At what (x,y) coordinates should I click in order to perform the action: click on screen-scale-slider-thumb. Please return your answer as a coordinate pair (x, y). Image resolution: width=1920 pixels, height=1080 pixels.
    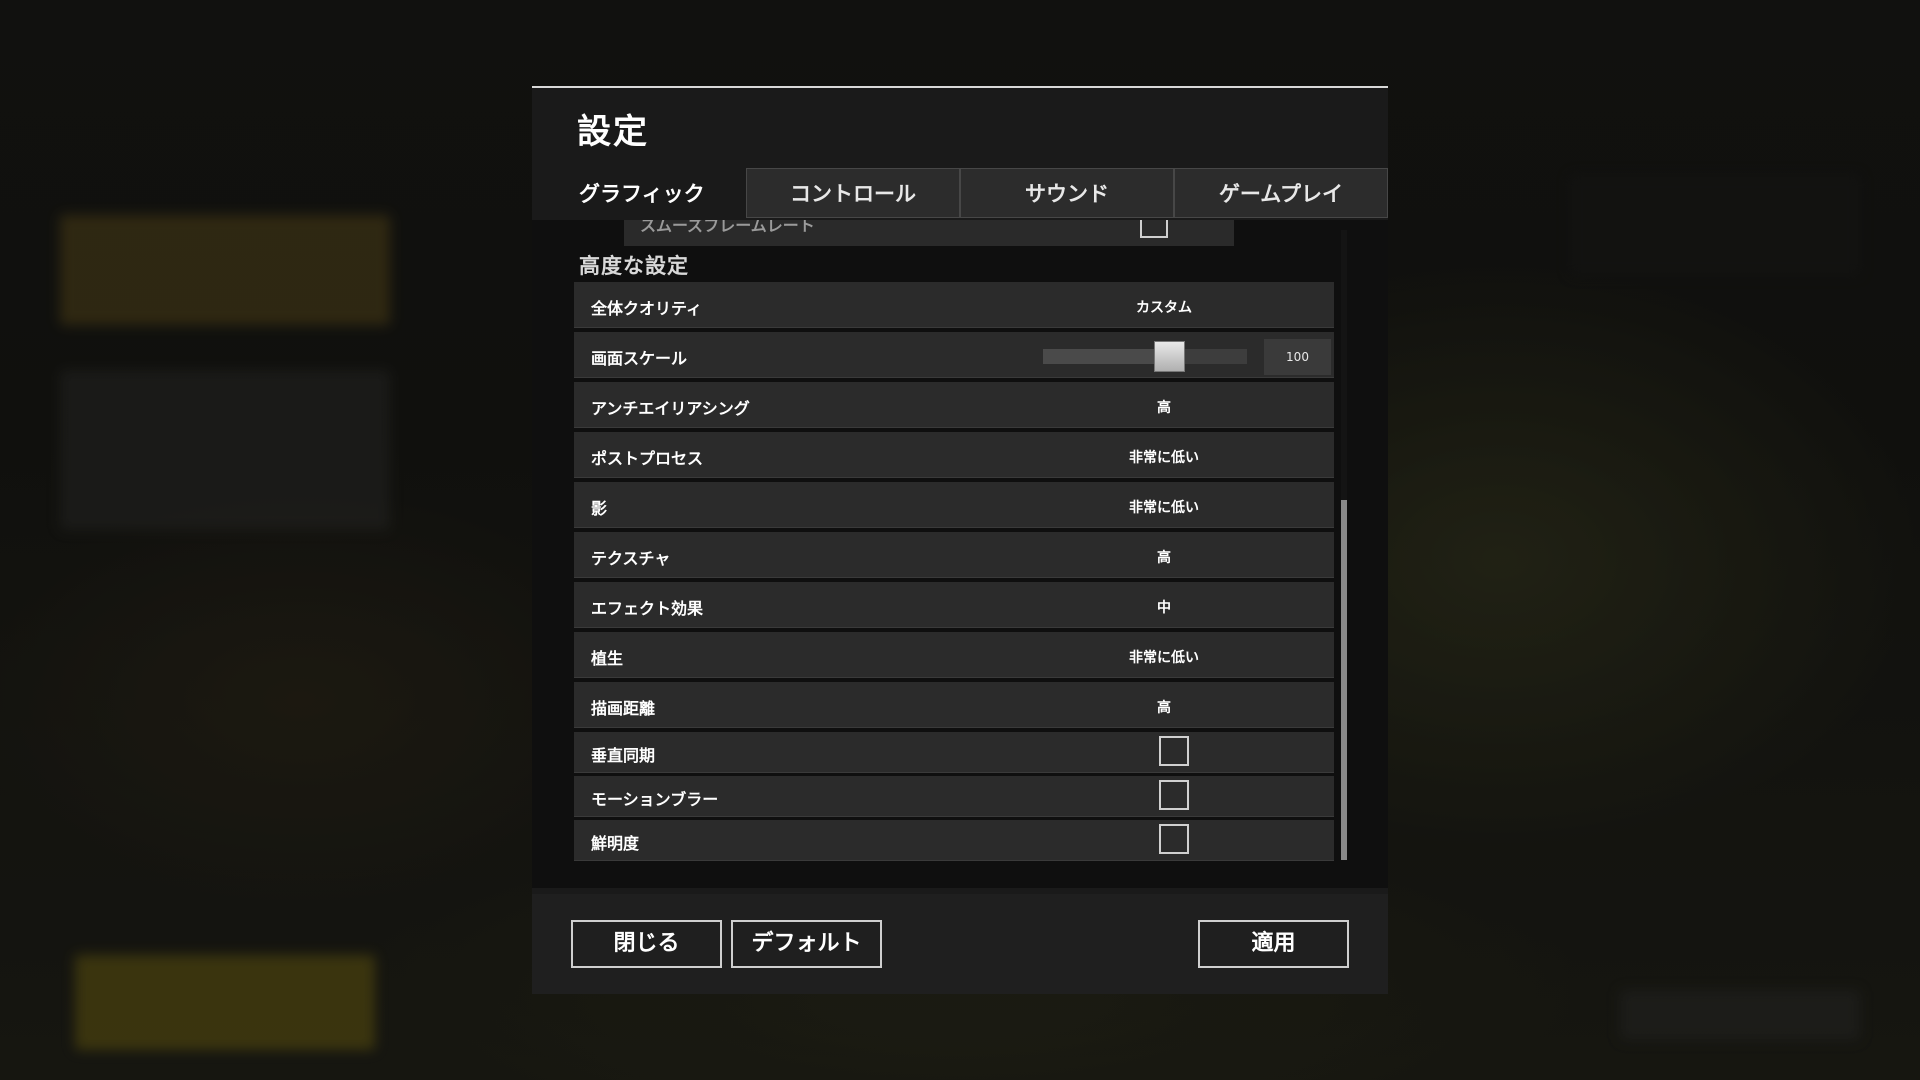
    Looking at the image, I should click on (1169, 356).